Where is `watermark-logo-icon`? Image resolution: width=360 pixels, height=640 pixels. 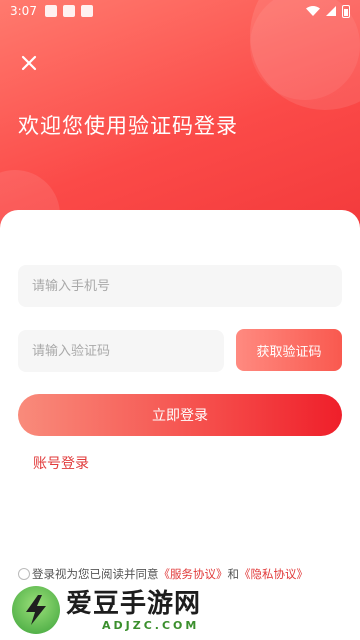
watermark-logo-icon is located at coordinates (36, 610).